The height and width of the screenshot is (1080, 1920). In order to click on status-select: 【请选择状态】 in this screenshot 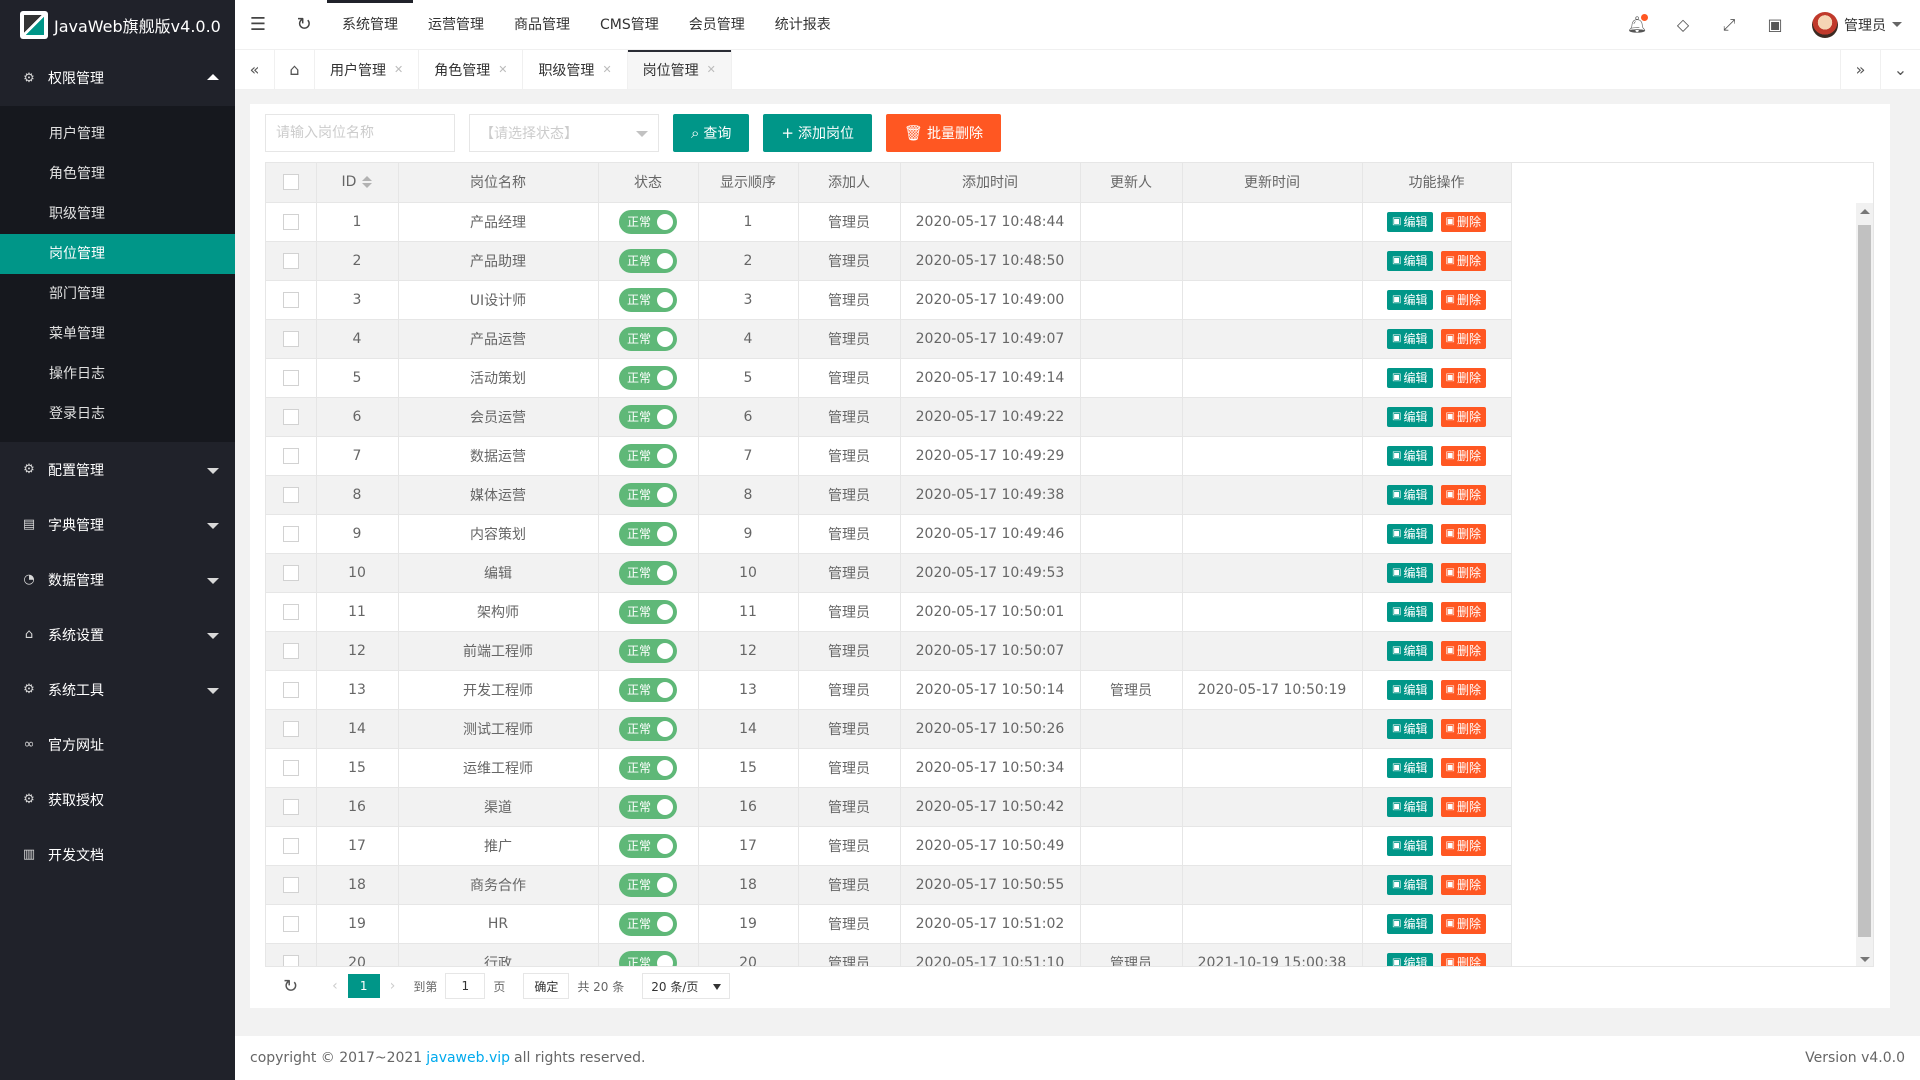, I will do `click(564, 133)`.